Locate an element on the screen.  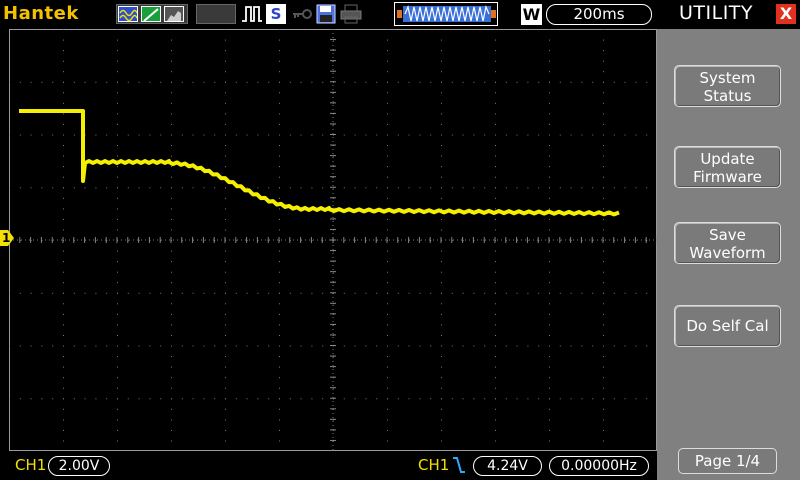
display-mode-group is located at coordinates (152, 14).